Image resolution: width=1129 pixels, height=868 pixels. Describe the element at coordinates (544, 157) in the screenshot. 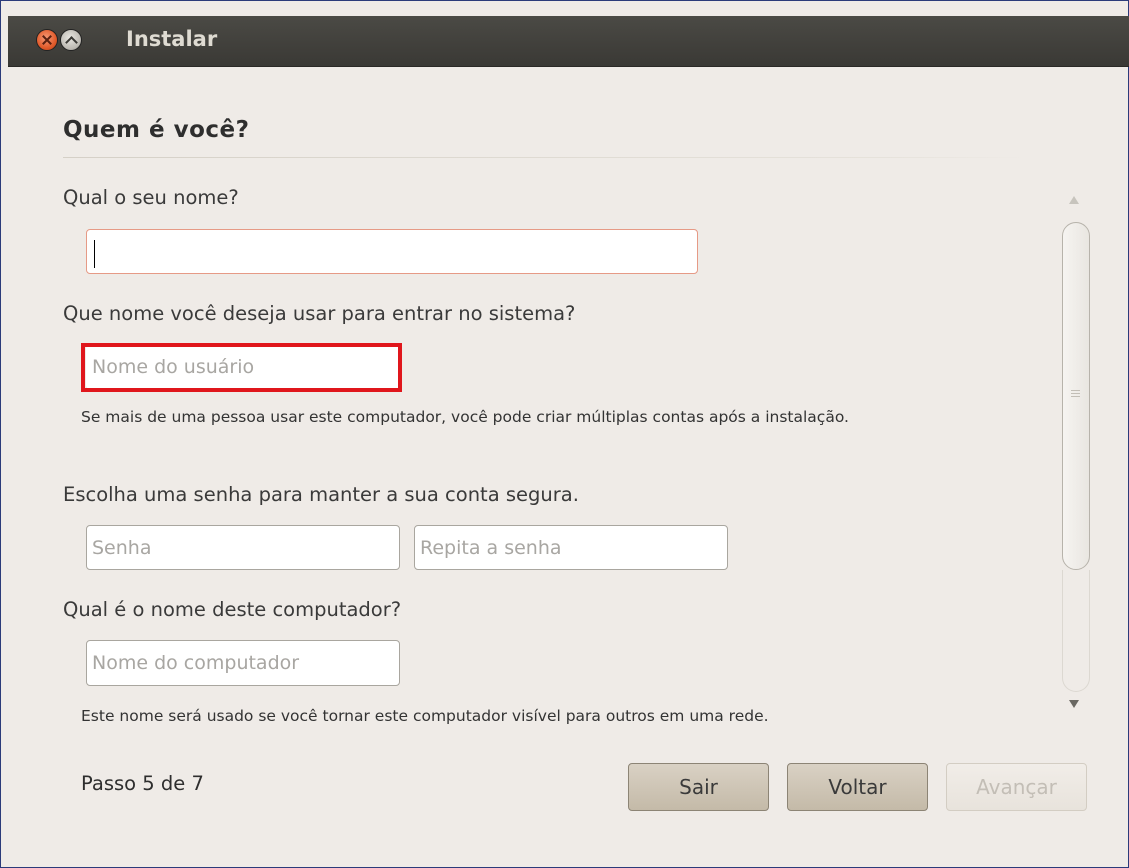

I see `title-divider` at that location.